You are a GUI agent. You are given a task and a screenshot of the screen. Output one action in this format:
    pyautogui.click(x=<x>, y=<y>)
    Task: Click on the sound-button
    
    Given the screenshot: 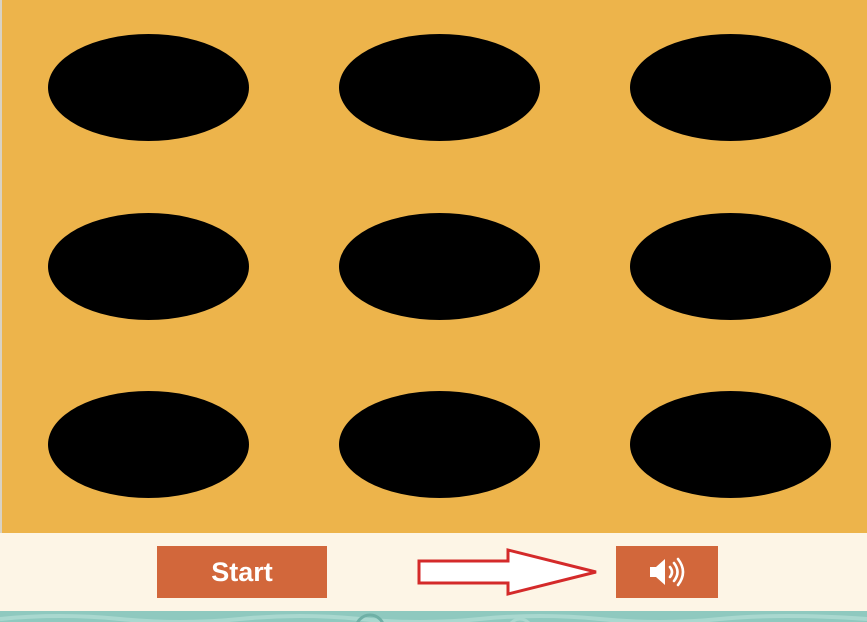 What is the action you would take?
    pyautogui.click(x=667, y=572)
    